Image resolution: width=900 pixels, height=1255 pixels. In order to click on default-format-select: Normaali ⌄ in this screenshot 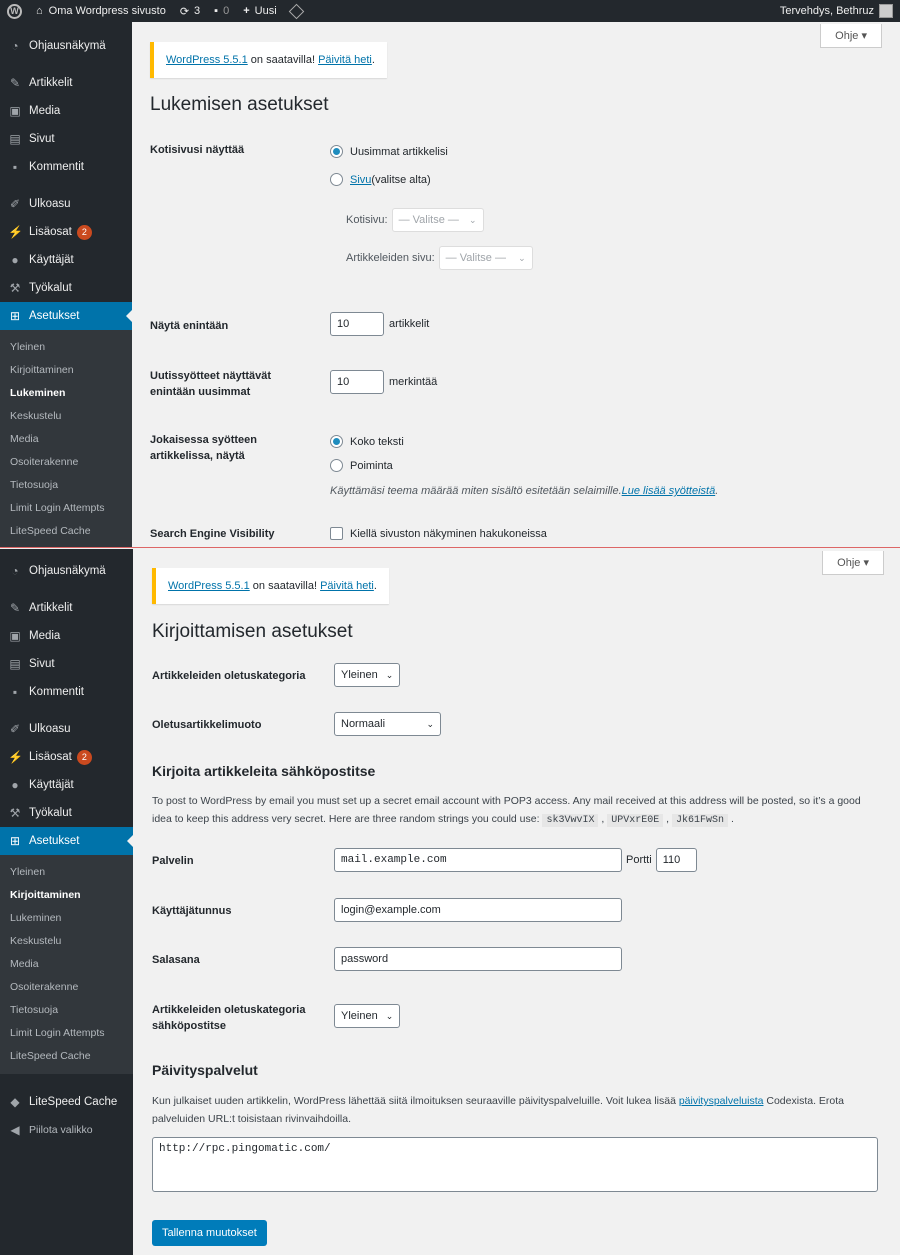, I will do `click(387, 724)`.